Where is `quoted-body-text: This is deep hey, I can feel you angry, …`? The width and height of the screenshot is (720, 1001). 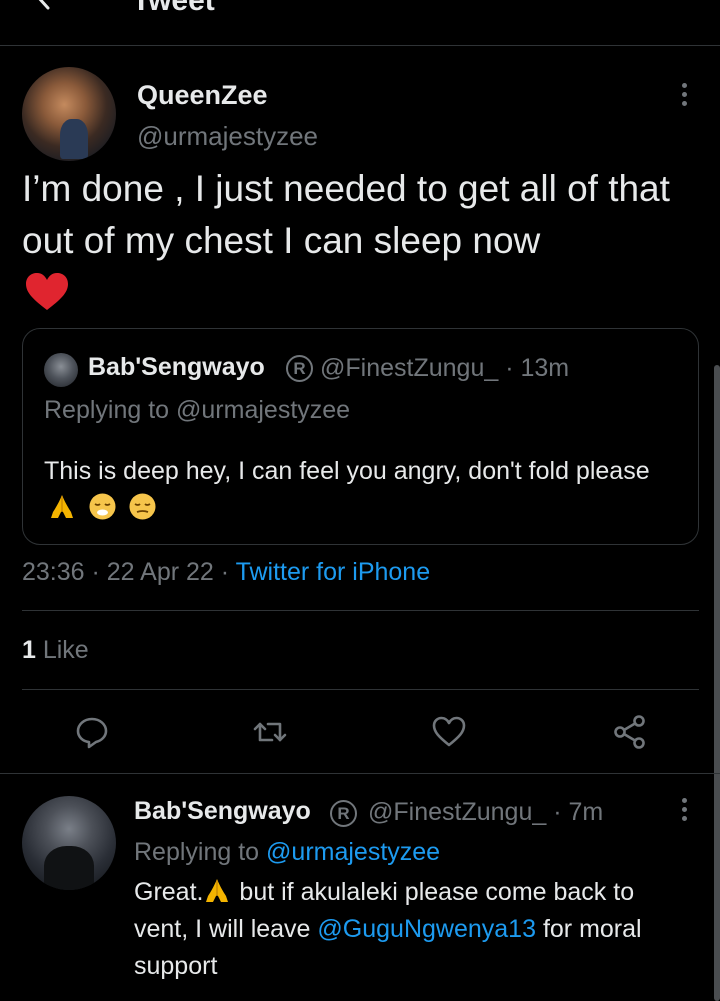 quoted-body-text: This is deep hey, I can feel you angry, … is located at coordinates (347, 471).